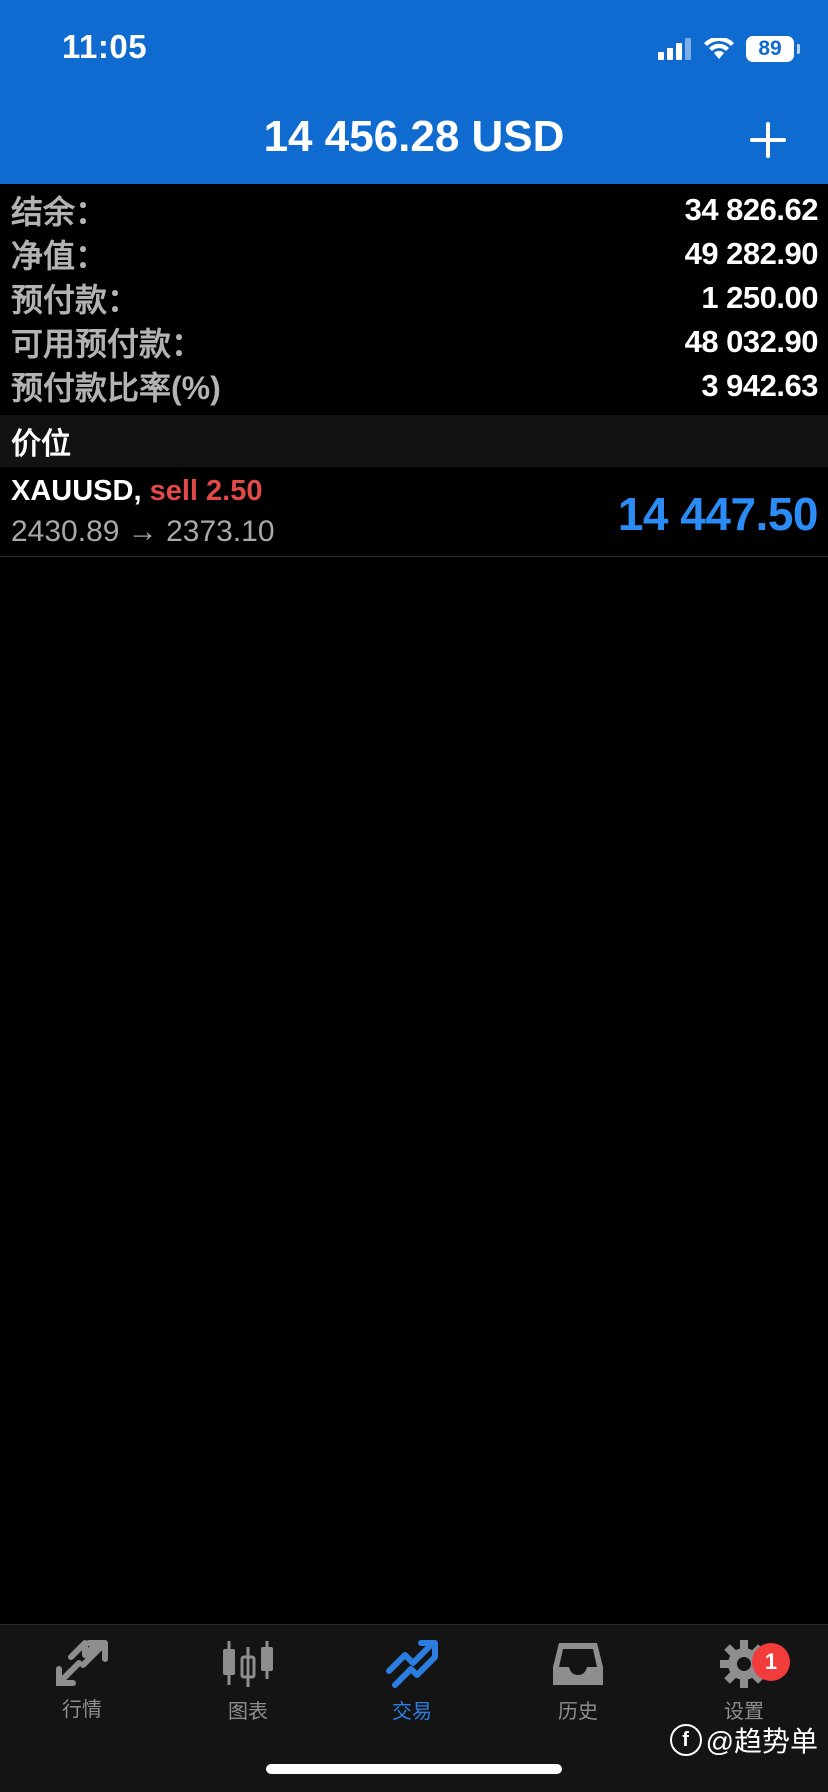 The height and width of the screenshot is (1792, 828). Describe the element at coordinates (751, 253) in the screenshot. I see `summary-value: 49 282.90` at that location.